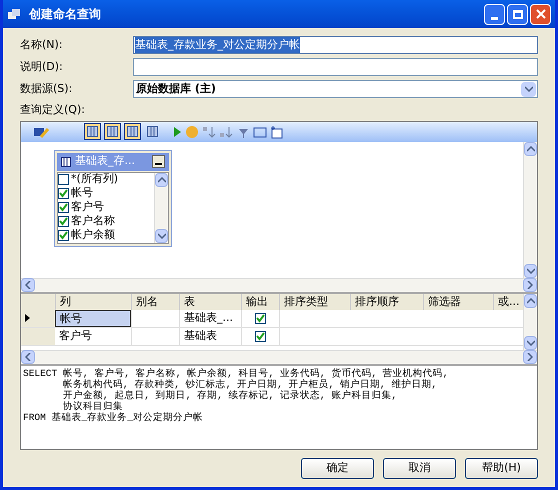 This screenshot has width=558, height=490. Describe the element at coordinates (42, 44) in the screenshot. I see `field-label: 名称(N):` at that location.